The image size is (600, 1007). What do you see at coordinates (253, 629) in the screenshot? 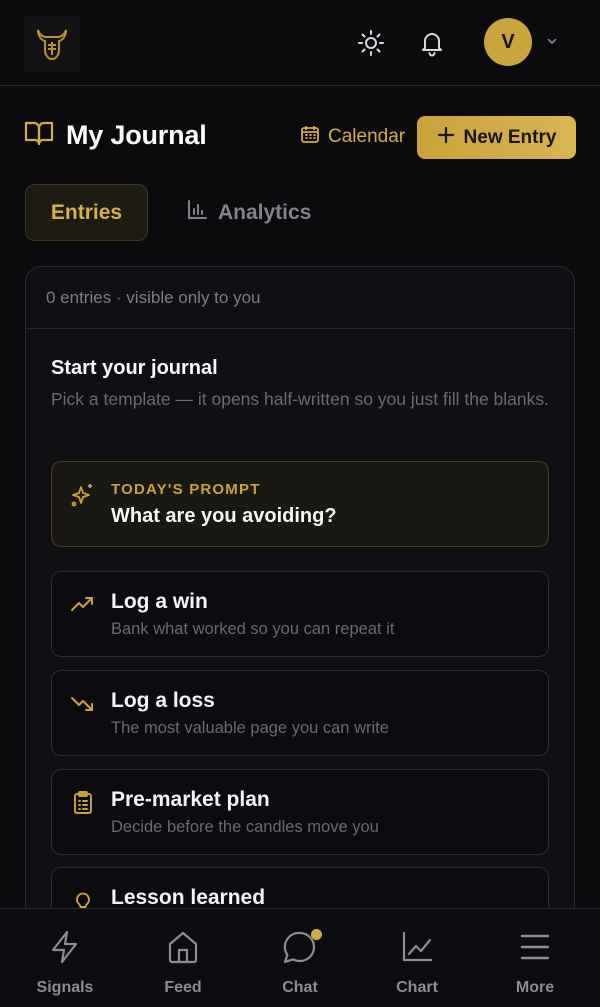
I see `template-subtitle: Bank what worked so you can repeat it` at bounding box center [253, 629].